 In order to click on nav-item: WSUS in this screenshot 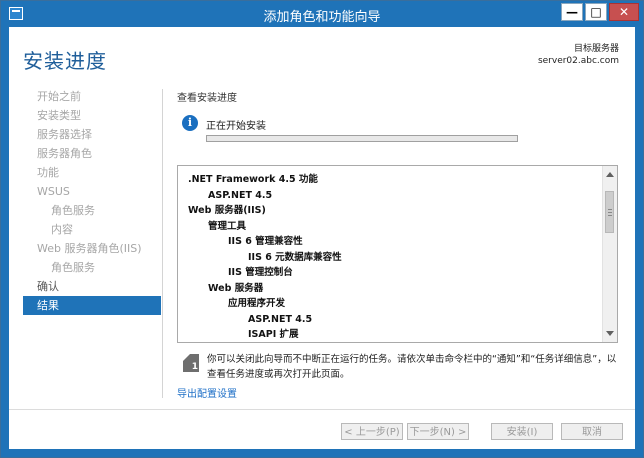, I will do `click(53, 191)`.